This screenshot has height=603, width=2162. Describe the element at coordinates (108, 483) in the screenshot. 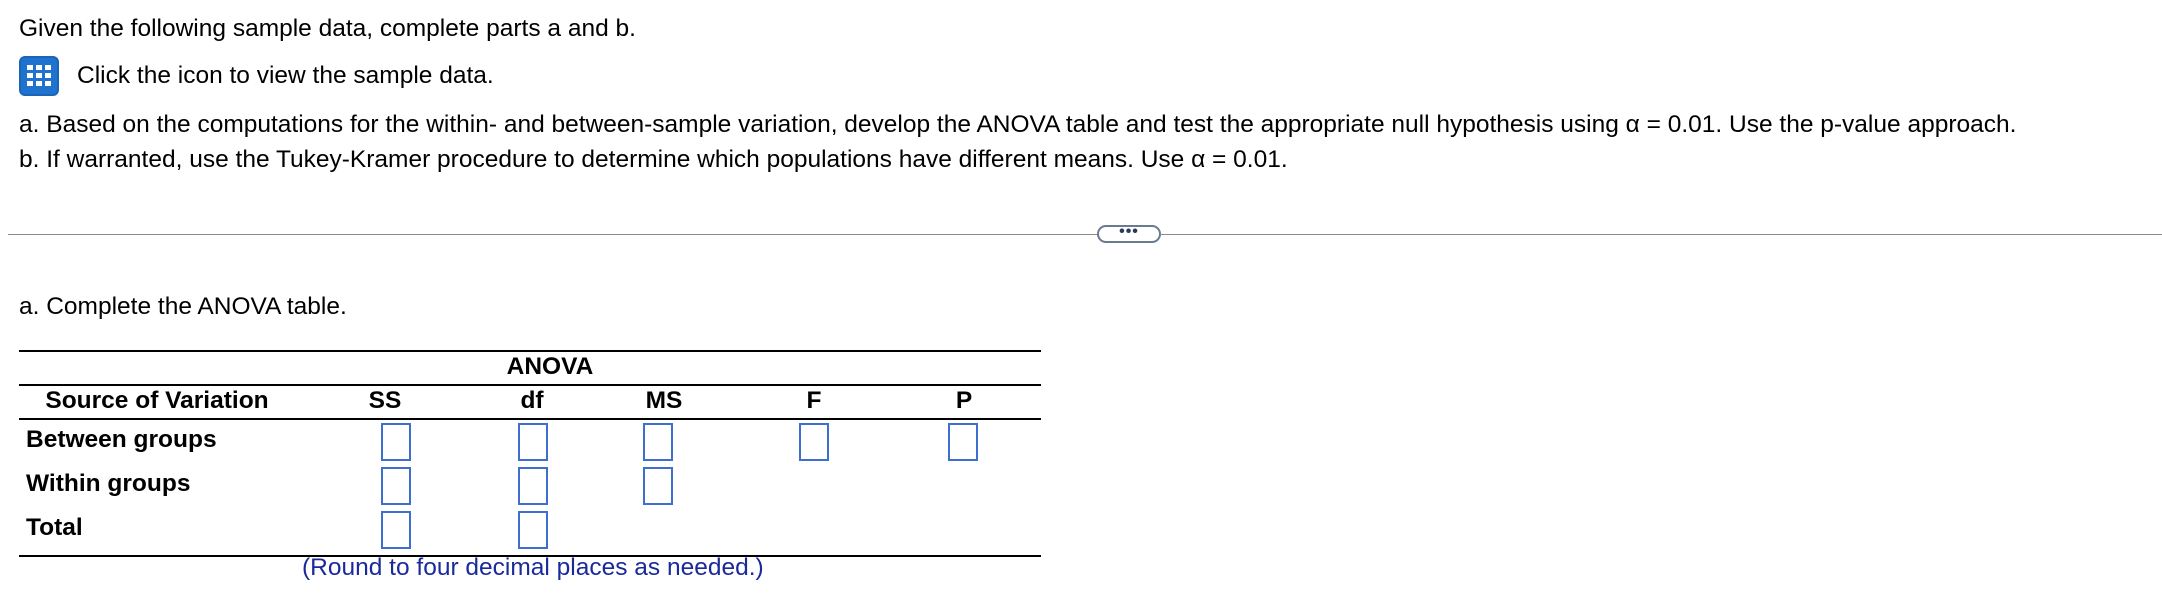

I see `row-label-within-groups: Within groups` at that location.